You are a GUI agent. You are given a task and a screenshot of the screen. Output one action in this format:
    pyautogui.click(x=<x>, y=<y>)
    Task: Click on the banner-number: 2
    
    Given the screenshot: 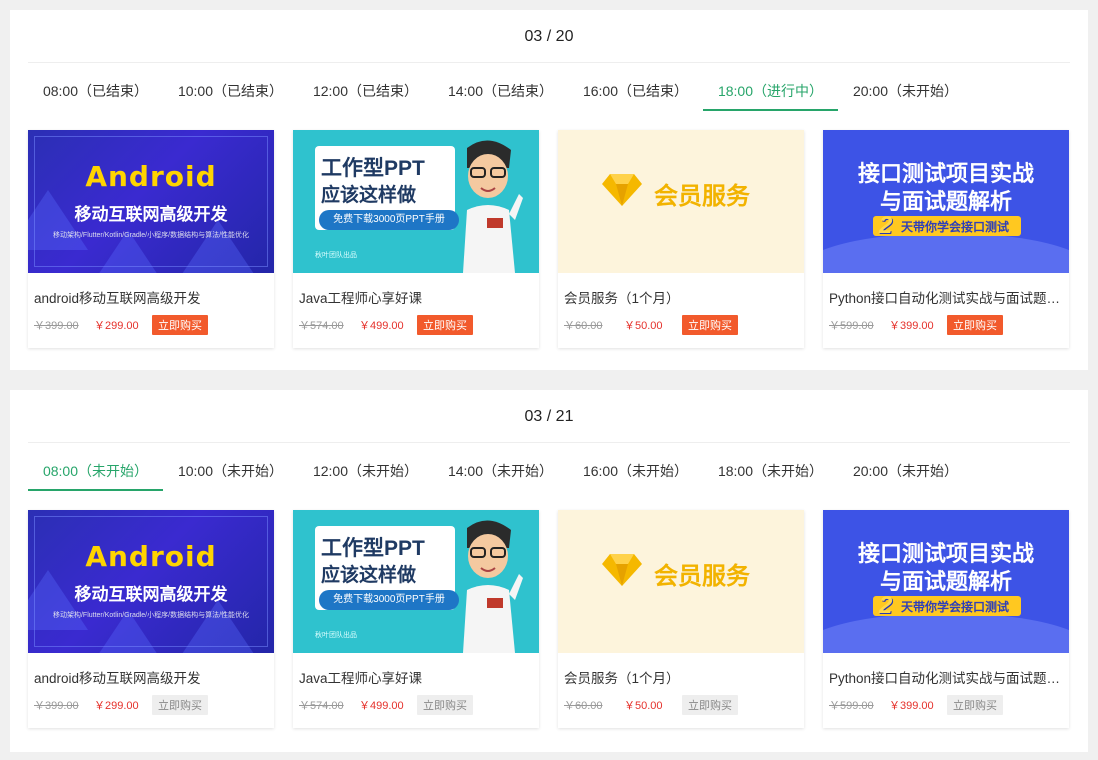 What is the action you would take?
    pyautogui.click(x=886, y=225)
    